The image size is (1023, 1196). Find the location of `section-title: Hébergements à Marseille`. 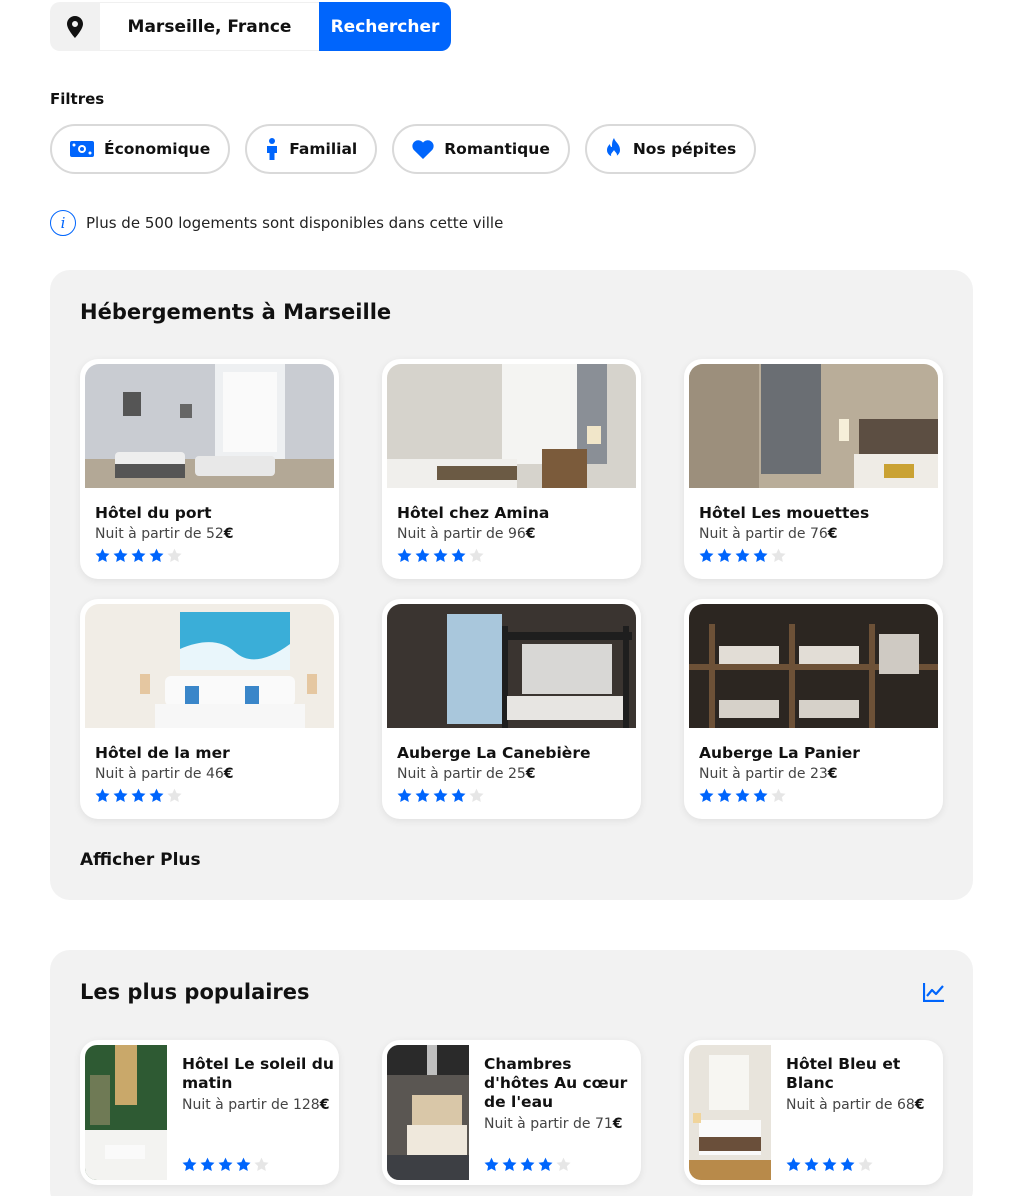

section-title: Hébergements à Marseille is located at coordinates (236, 312).